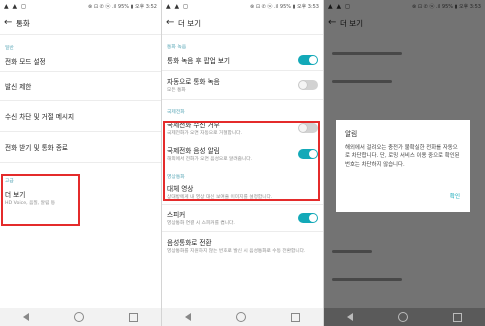 Image resolution: width=485 pixels, height=326 pixels. What do you see at coordinates (80, 86) in the screenshot?
I see `menu-item-outgoing-restriction: 발신 제한` at bounding box center [80, 86].